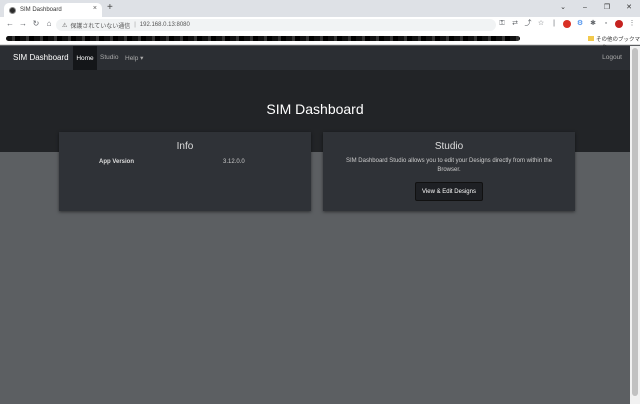  What do you see at coordinates (109, 57) in the screenshot?
I see `nav-studio: Studio` at bounding box center [109, 57].